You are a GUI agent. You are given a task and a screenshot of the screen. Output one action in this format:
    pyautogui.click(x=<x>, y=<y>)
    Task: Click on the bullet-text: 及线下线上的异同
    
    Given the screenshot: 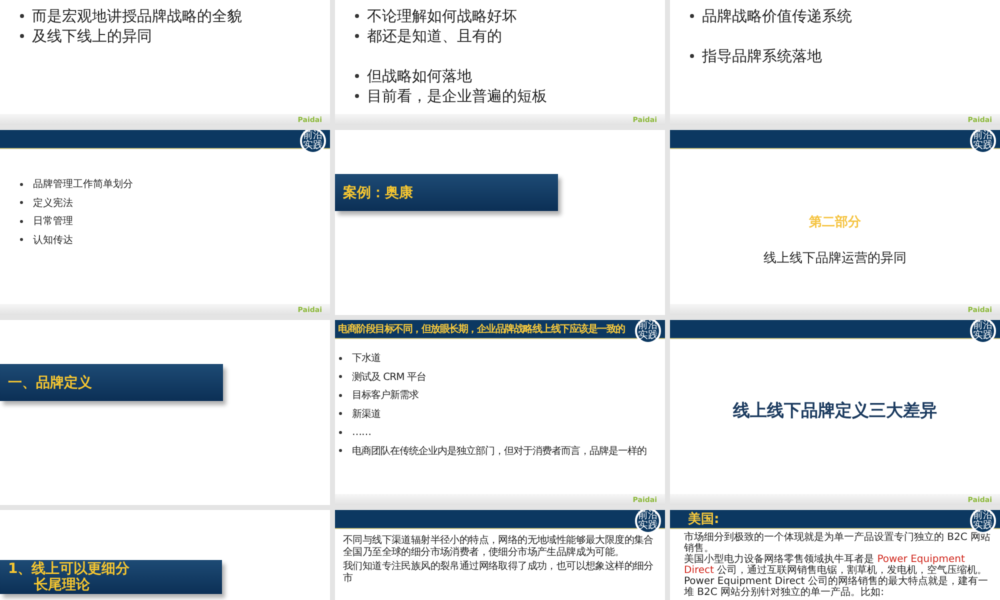 What is the action you would take?
    pyautogui.click(x=92, y=36)
    